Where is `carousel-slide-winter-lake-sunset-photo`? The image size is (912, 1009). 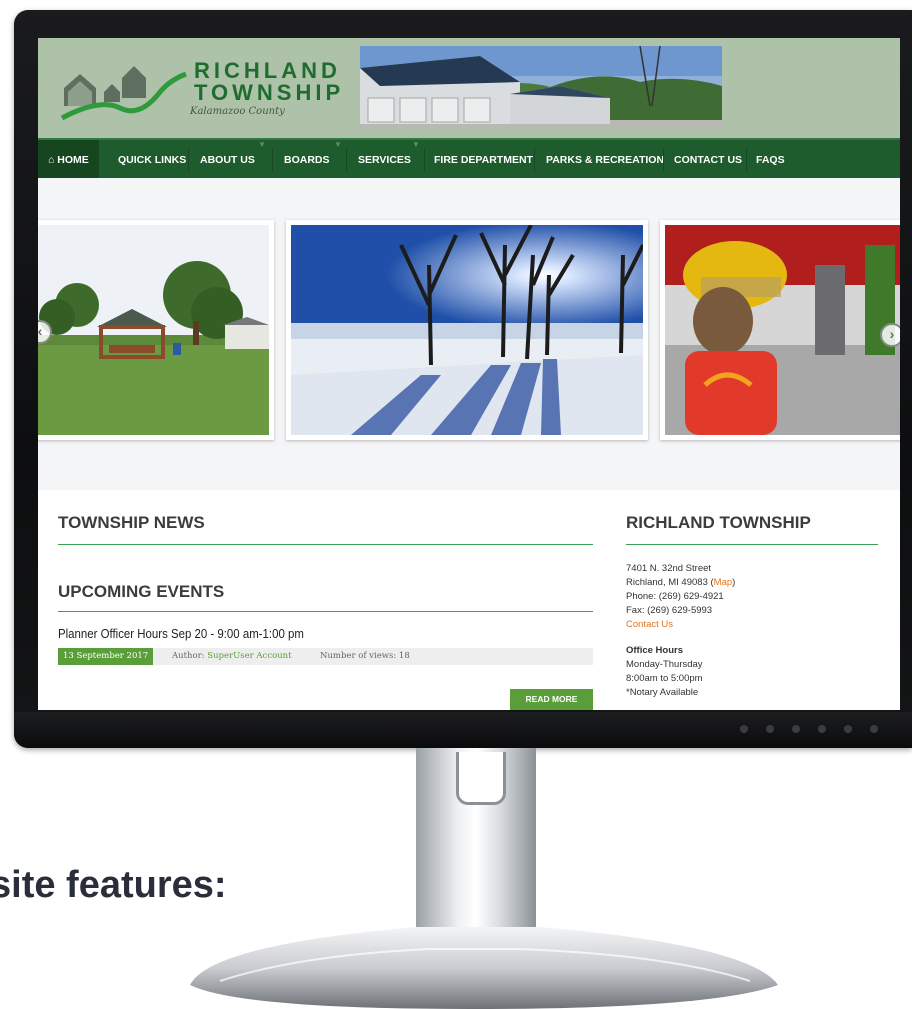 carousel-slide-winter-lake-sunset-photo is located at coordinates (467, 330).